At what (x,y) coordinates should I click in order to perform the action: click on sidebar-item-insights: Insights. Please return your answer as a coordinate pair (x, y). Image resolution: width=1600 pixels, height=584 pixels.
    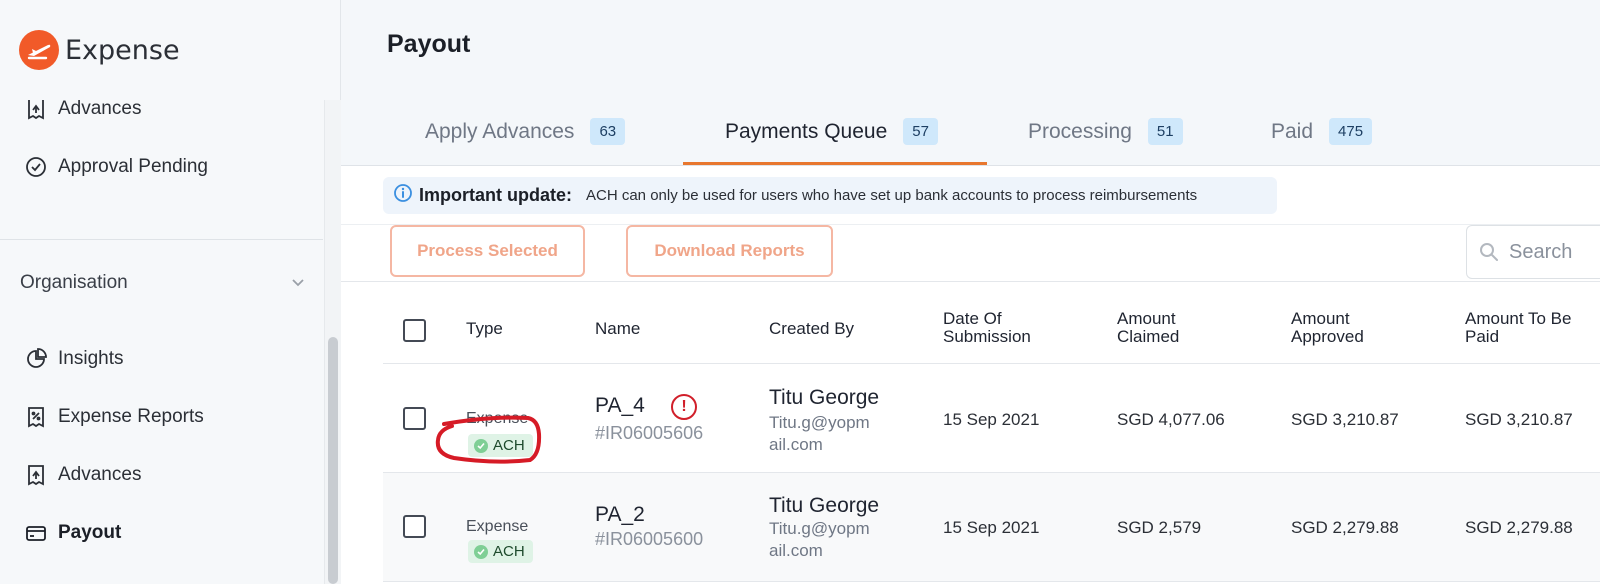
    Looking at the image, I should click on (73, 359).